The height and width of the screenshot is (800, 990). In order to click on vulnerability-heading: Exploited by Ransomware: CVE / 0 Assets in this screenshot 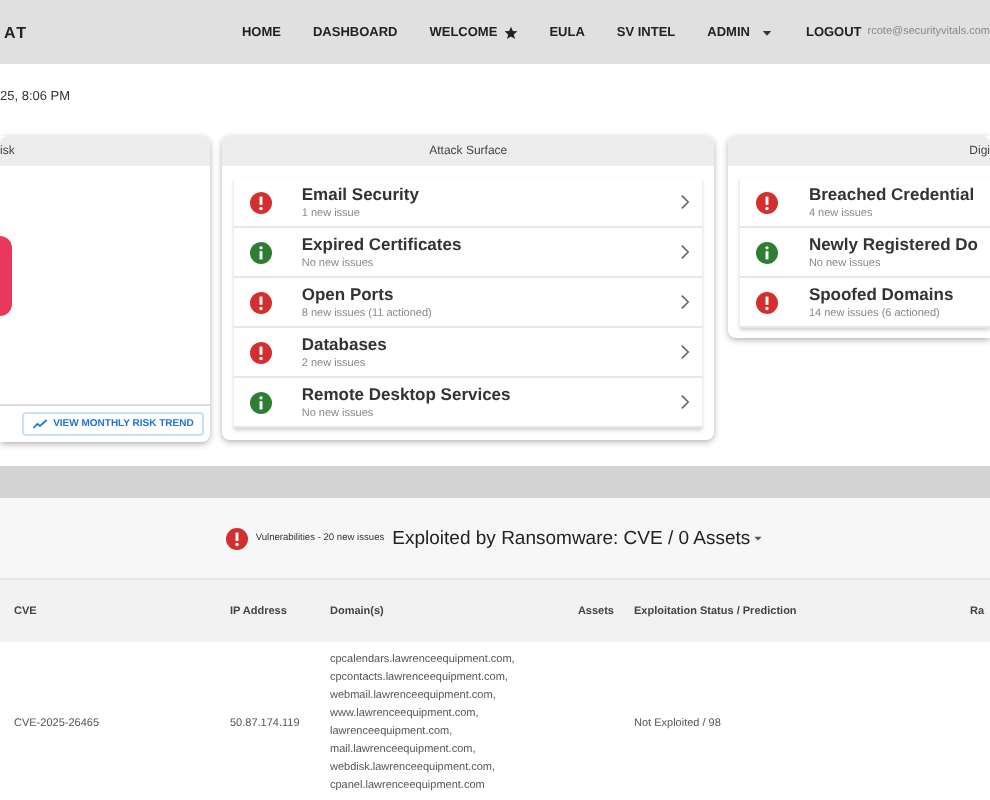, I will do `click(571, 538)`.